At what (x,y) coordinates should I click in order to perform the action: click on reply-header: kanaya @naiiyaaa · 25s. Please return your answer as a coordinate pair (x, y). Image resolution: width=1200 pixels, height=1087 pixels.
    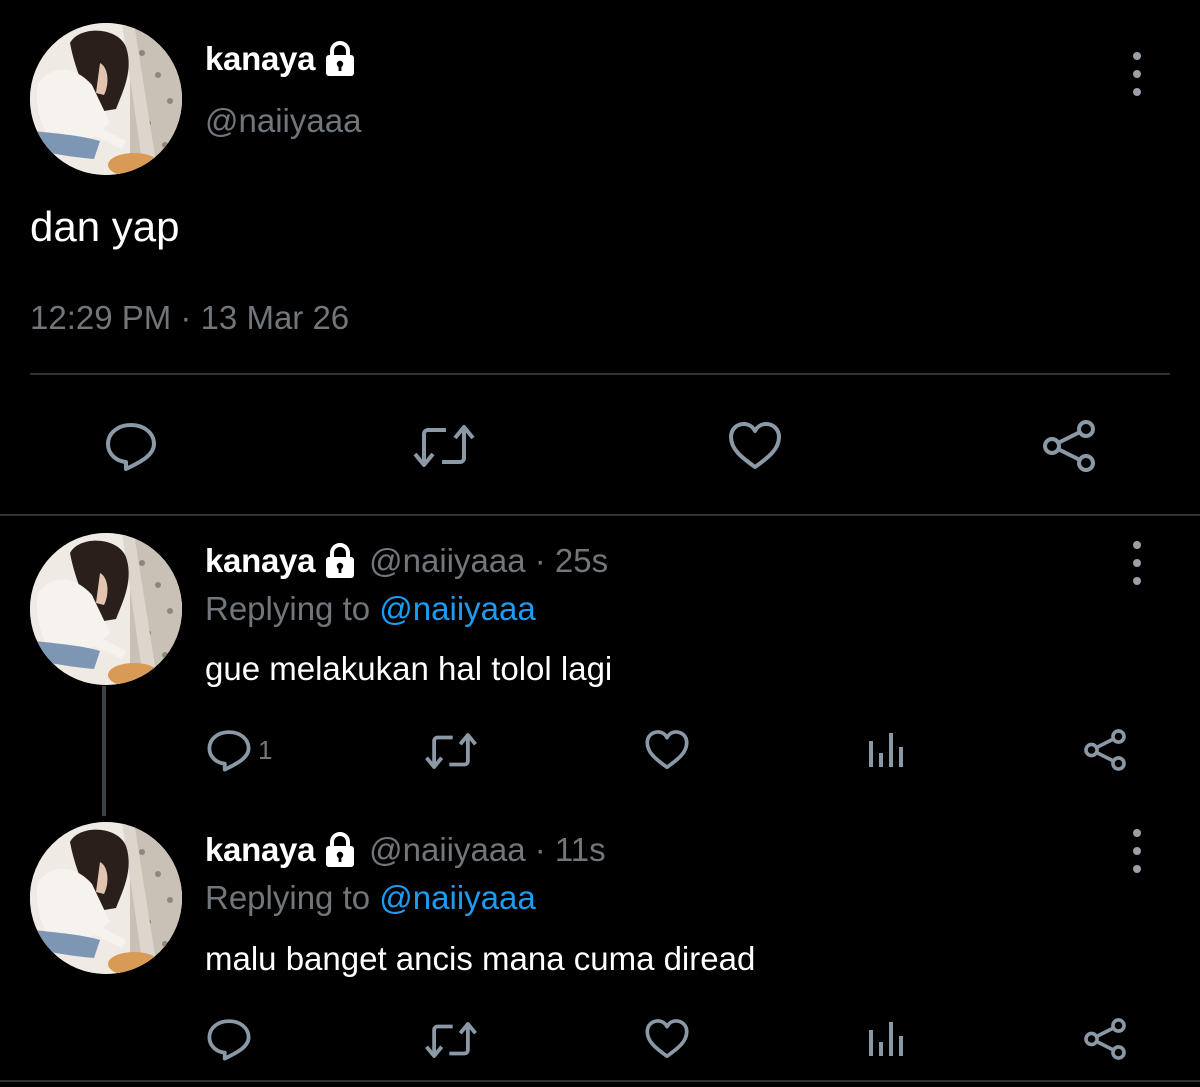
    Looking at the image, I should click on (406, 561).